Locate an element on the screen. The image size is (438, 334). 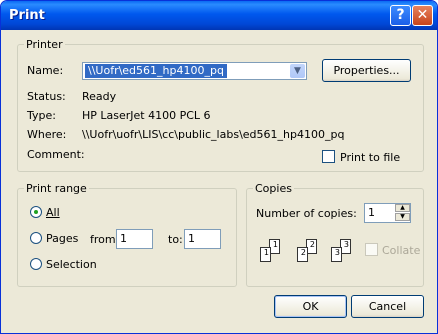
print-range-legend: Print range is located at coordinates (56, 188).